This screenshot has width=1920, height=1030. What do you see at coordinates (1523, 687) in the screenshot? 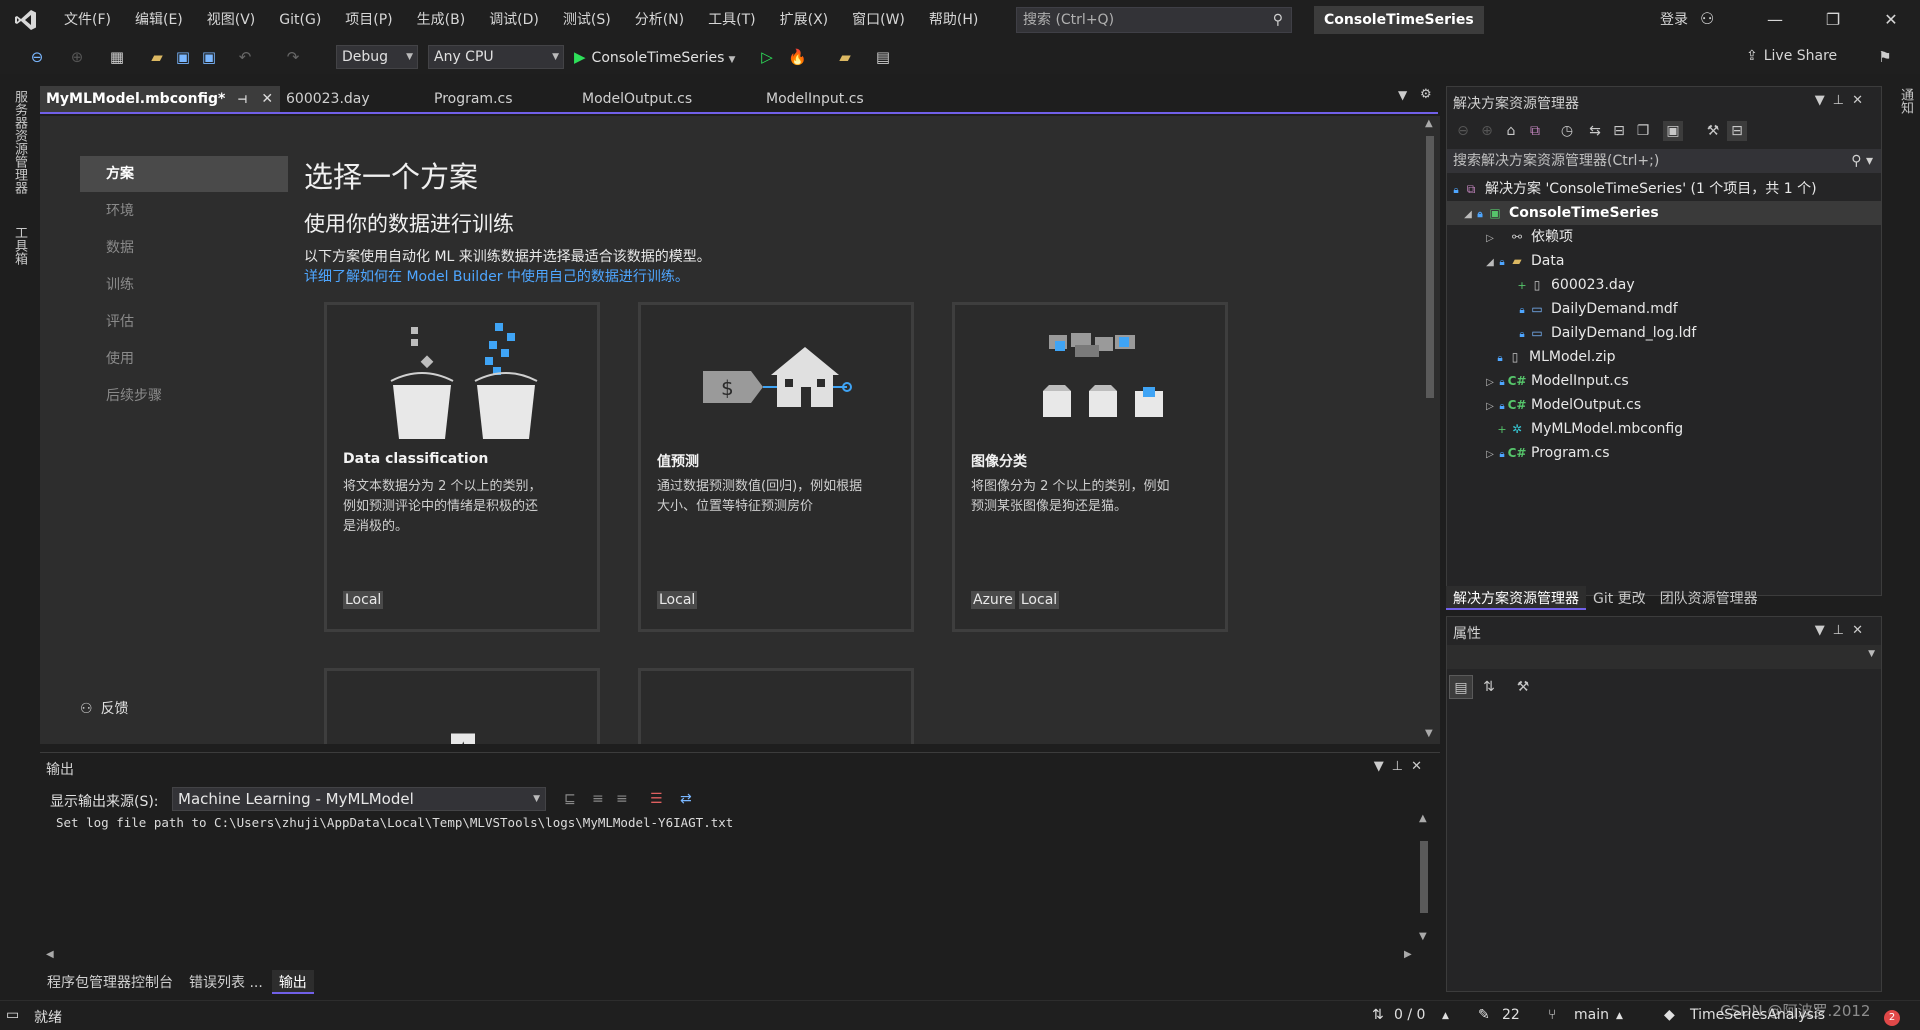
I see `property-pages-wrench-icon: ⚒` at bounding box center [1523, 687].